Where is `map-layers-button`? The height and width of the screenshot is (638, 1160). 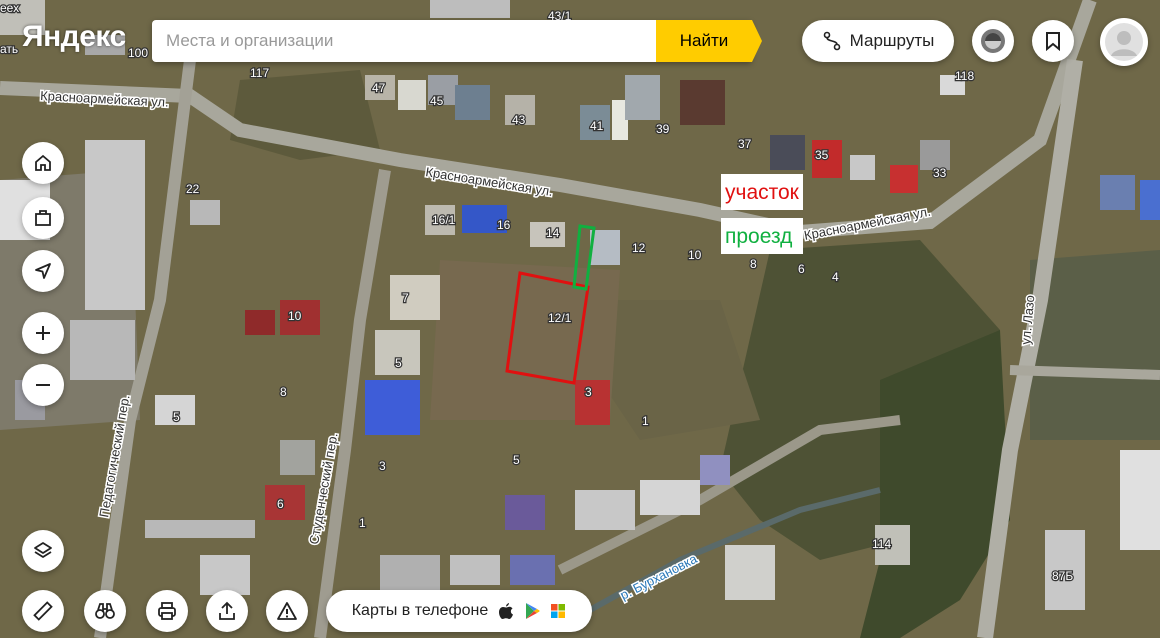
map-layers-button is located at coordinates (43, 551).